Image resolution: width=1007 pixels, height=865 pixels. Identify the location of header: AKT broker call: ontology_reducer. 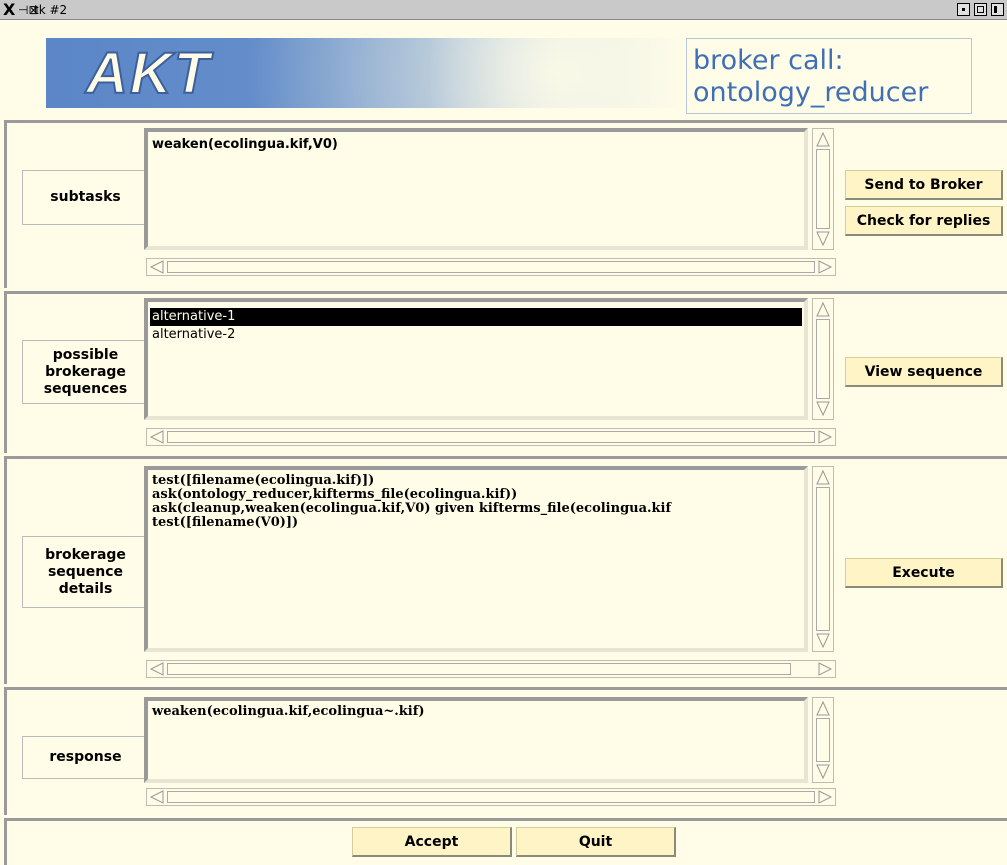
(503, 70).